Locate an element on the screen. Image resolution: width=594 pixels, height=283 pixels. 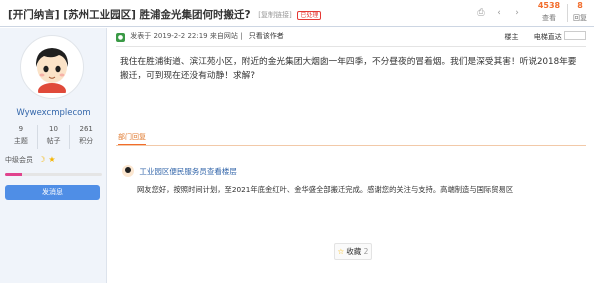
online-status-icon: ● is located at coordinates (120, 37).